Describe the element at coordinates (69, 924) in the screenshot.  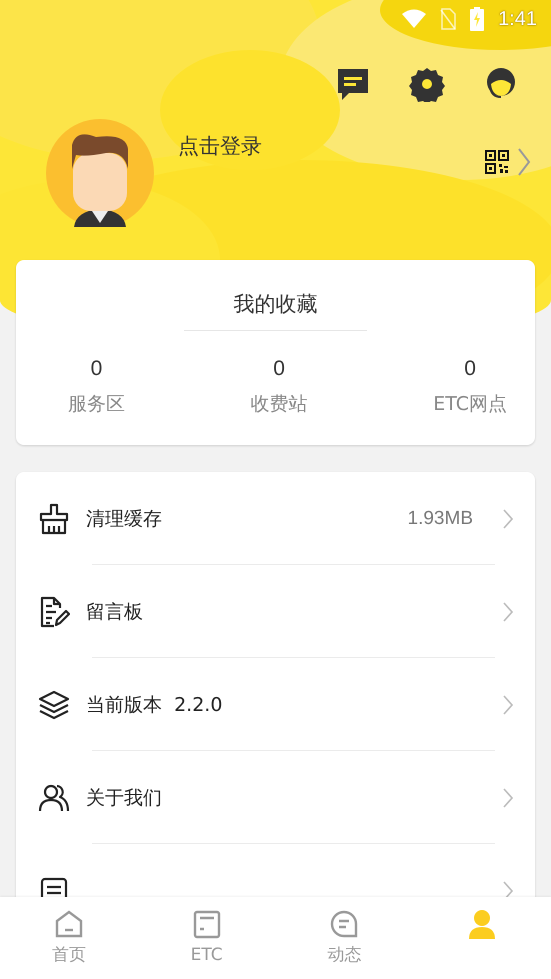
I see `home-icon` at that location.